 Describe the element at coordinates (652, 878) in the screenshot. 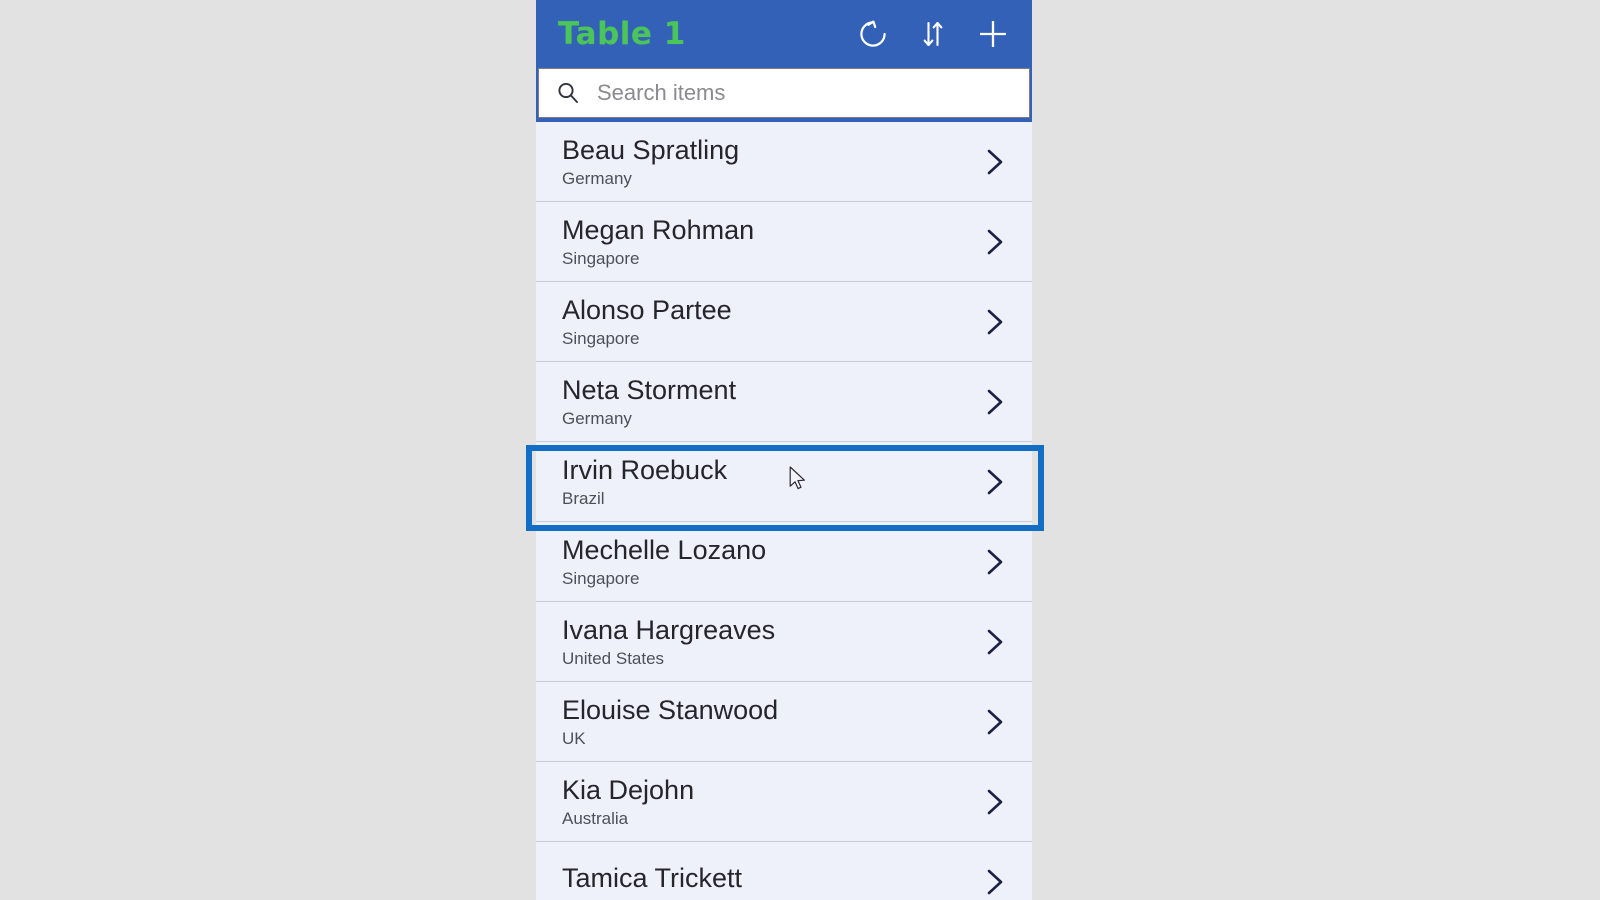

I see `list-item-name: Tamica Trickett` at that location.